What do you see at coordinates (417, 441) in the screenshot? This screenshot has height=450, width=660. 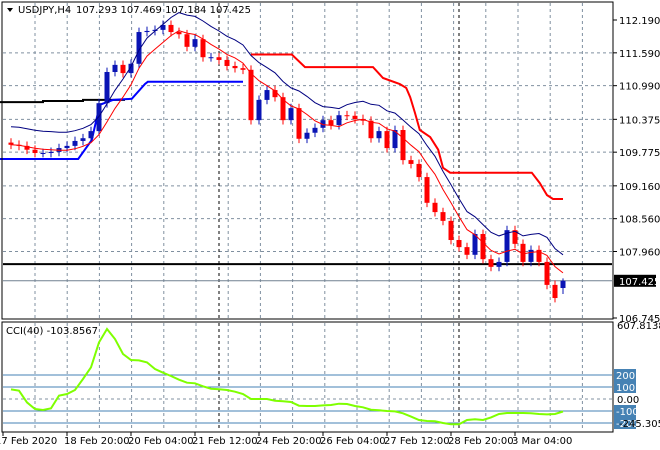 I see `time-label: 27 Feb 12:00` at bounding box center [417, 441].